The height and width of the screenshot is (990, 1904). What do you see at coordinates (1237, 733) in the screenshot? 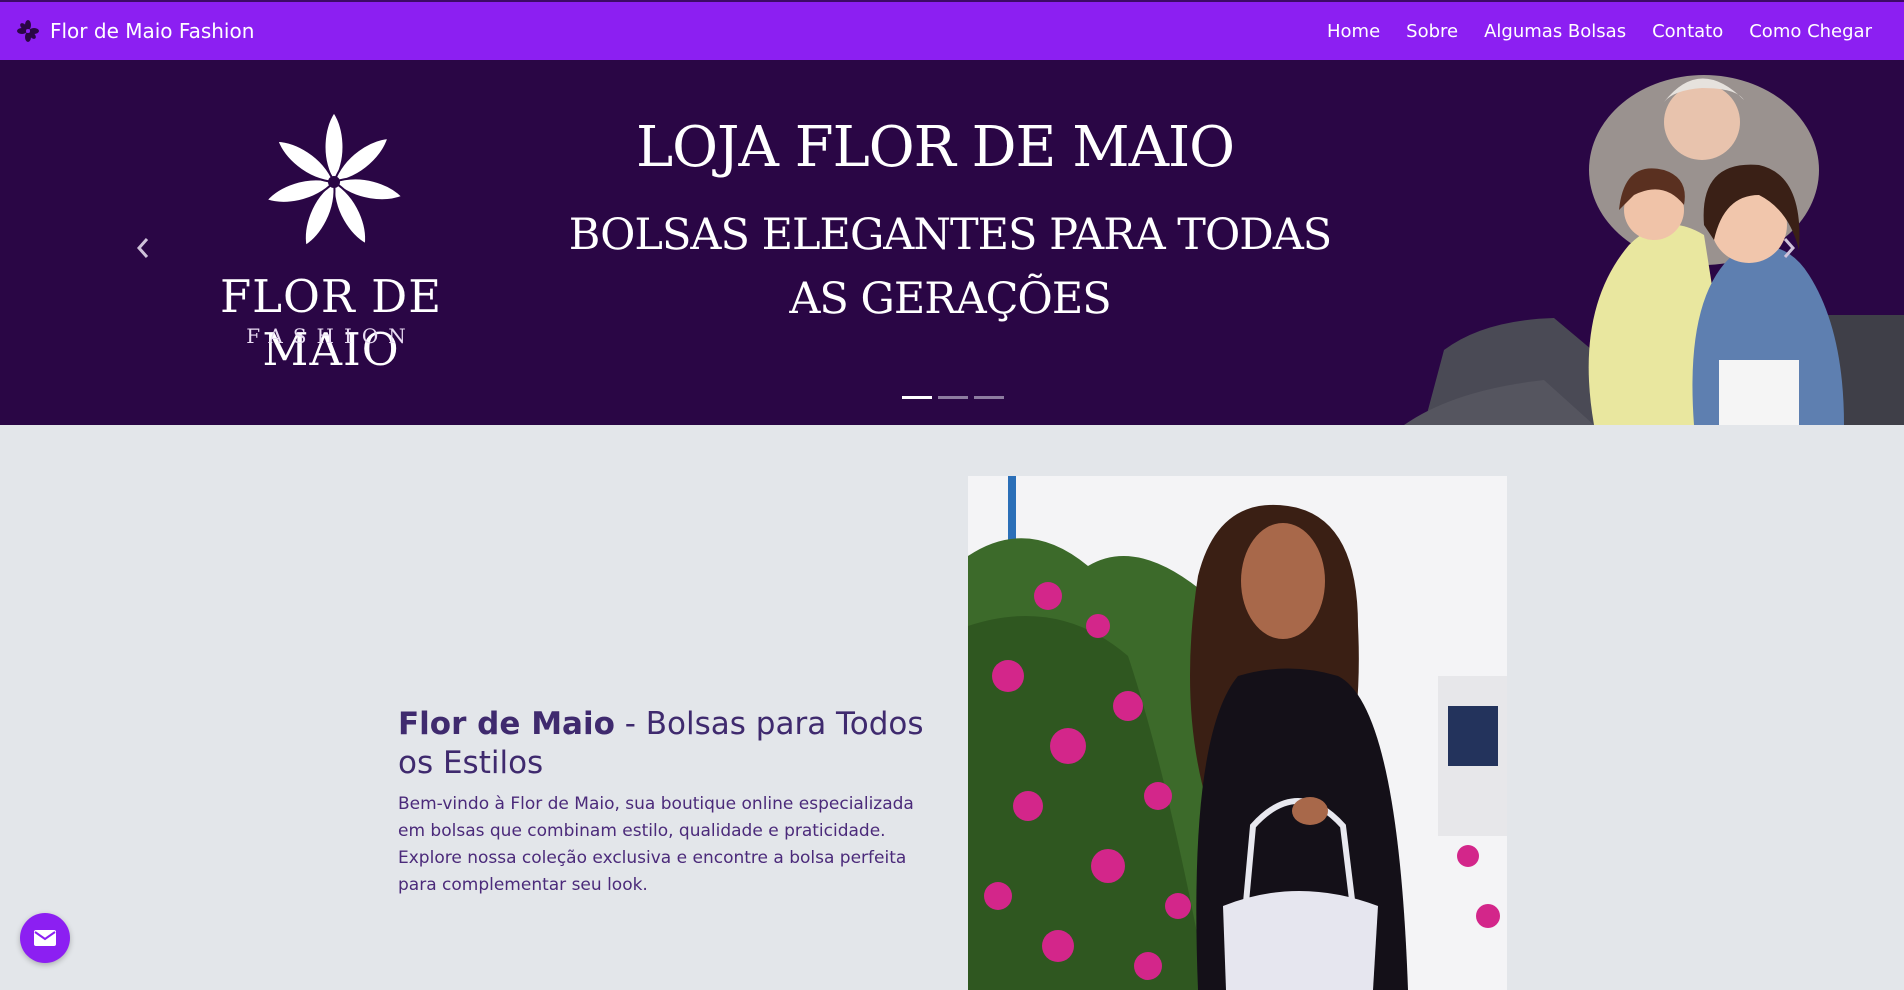
I see `model-photo` at bounding box center [1237, 733].